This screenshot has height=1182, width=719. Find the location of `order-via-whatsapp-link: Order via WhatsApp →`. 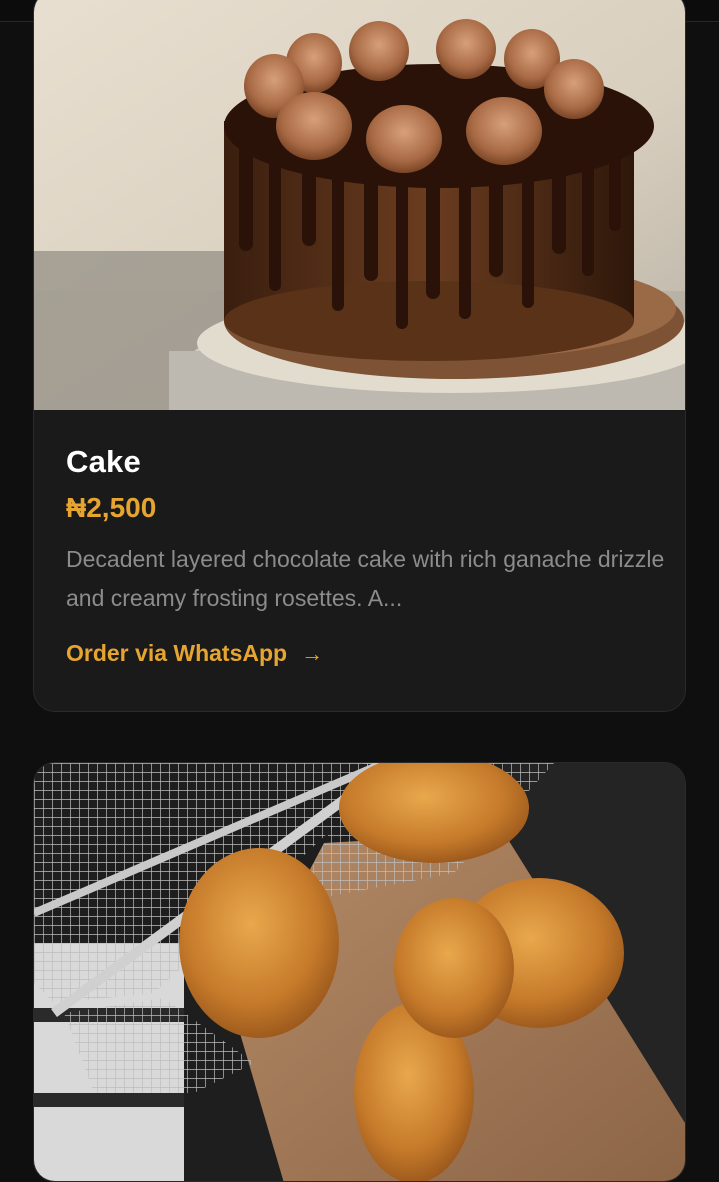

order-via-whatsapp-link: Order via WhatsApp → is located at coordinates (194, 653).